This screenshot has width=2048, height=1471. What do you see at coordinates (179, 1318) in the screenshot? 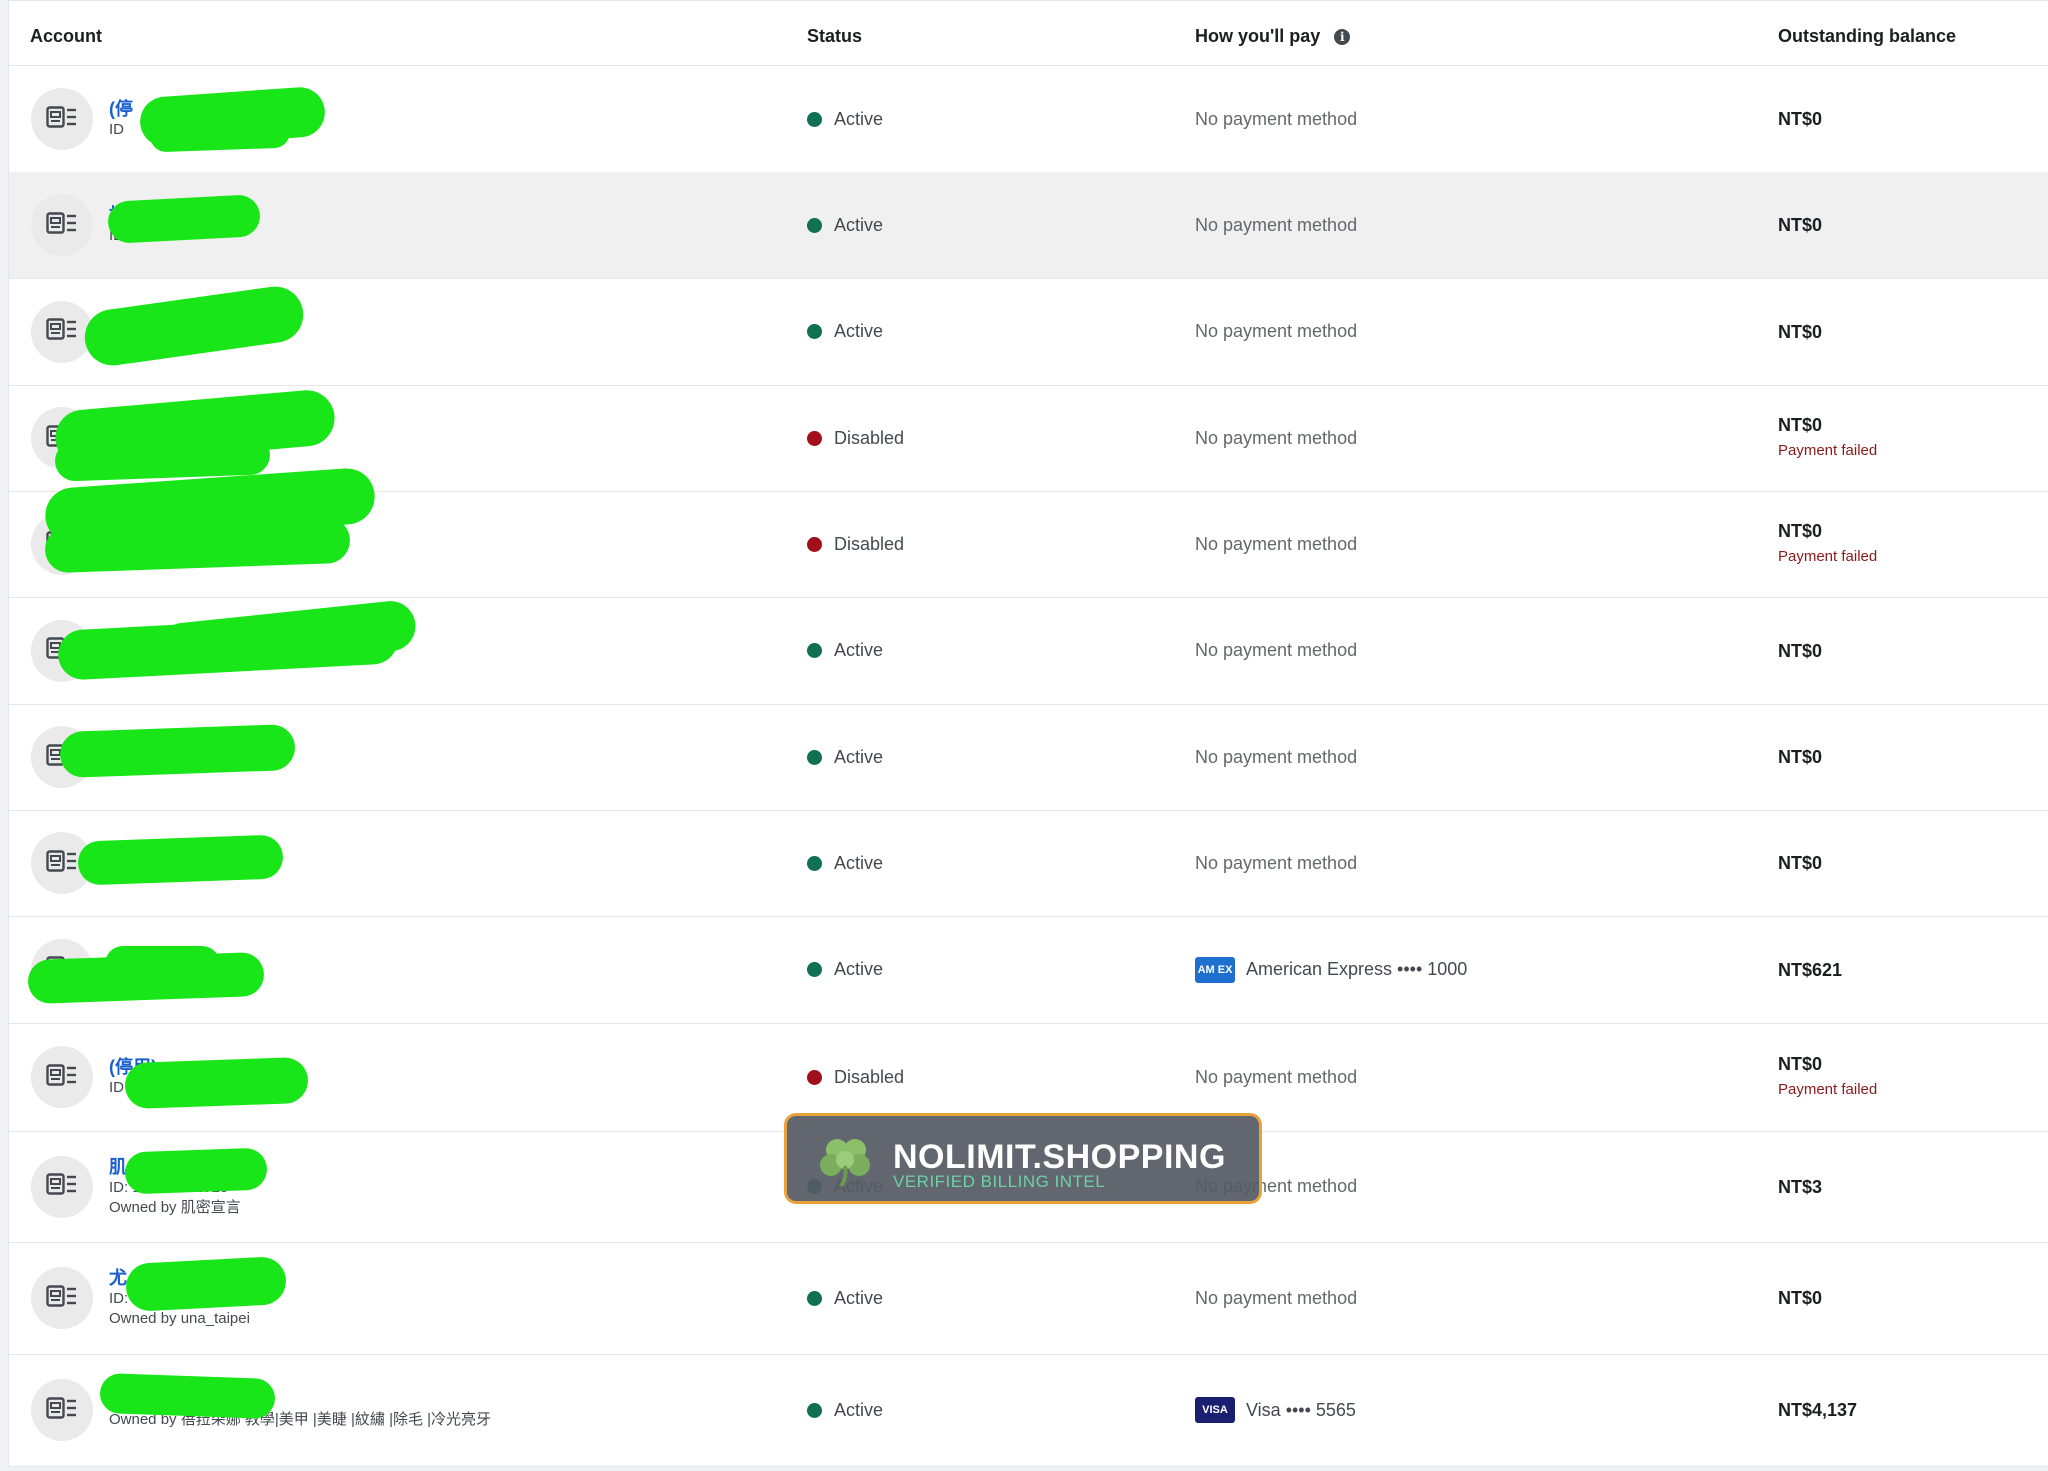
I see `account-owner: Owned by una_taipei` at bounding box center [179, 1318].